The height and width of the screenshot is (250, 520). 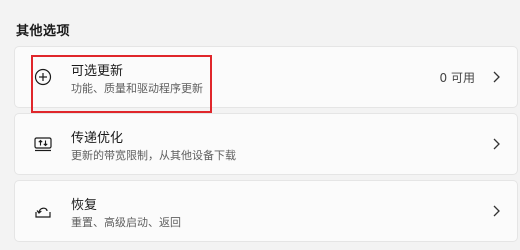 What do you see at coordinates (97, 138) in the screenshot?
I see `delivery-optimization-title: 传递优化` at bounding box center [97, 138].